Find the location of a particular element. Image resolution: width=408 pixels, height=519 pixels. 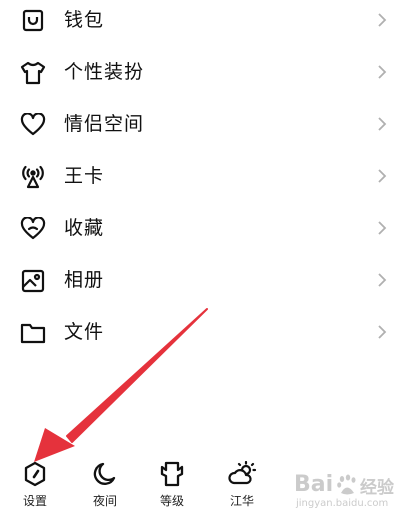

folder-icon is located at coordinates (33, 333).